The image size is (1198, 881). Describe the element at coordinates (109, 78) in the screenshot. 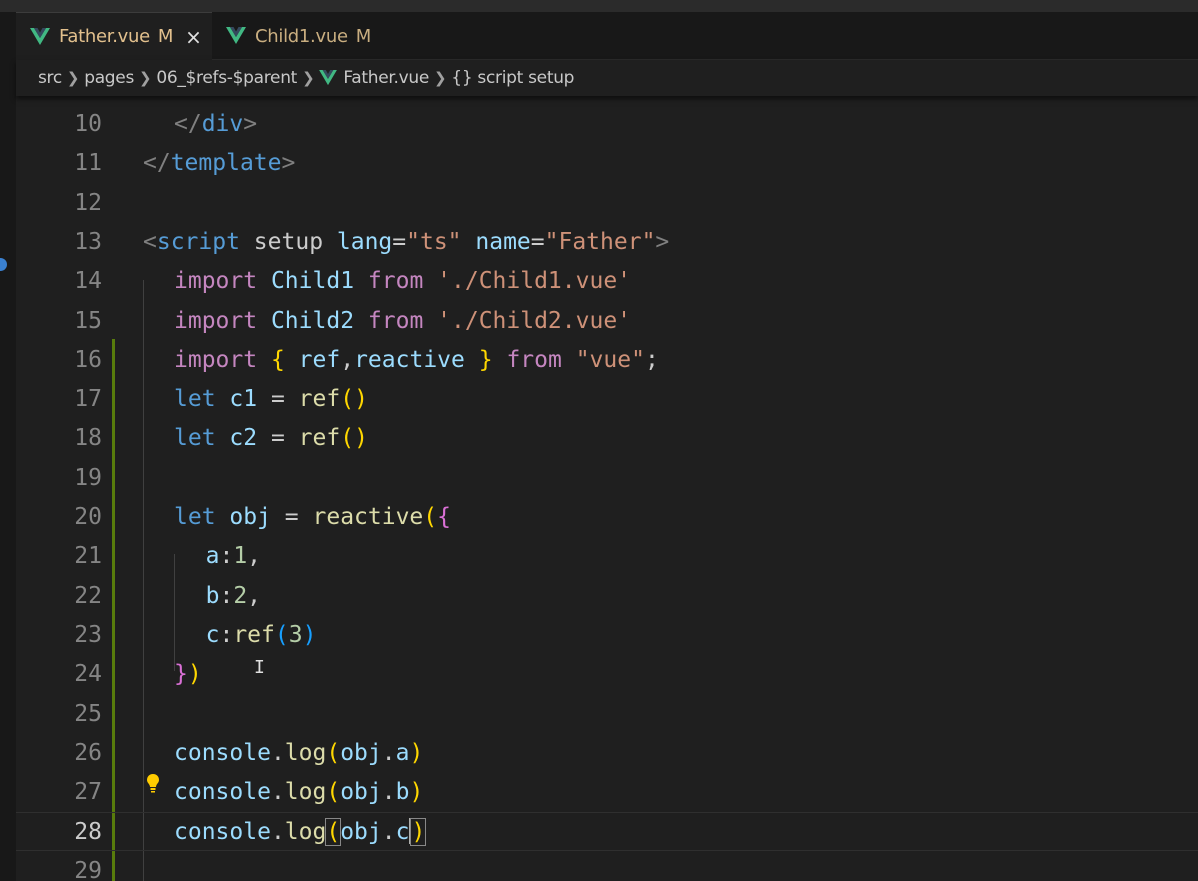

I see `breadcrumb-item-pages: pages` at that location.